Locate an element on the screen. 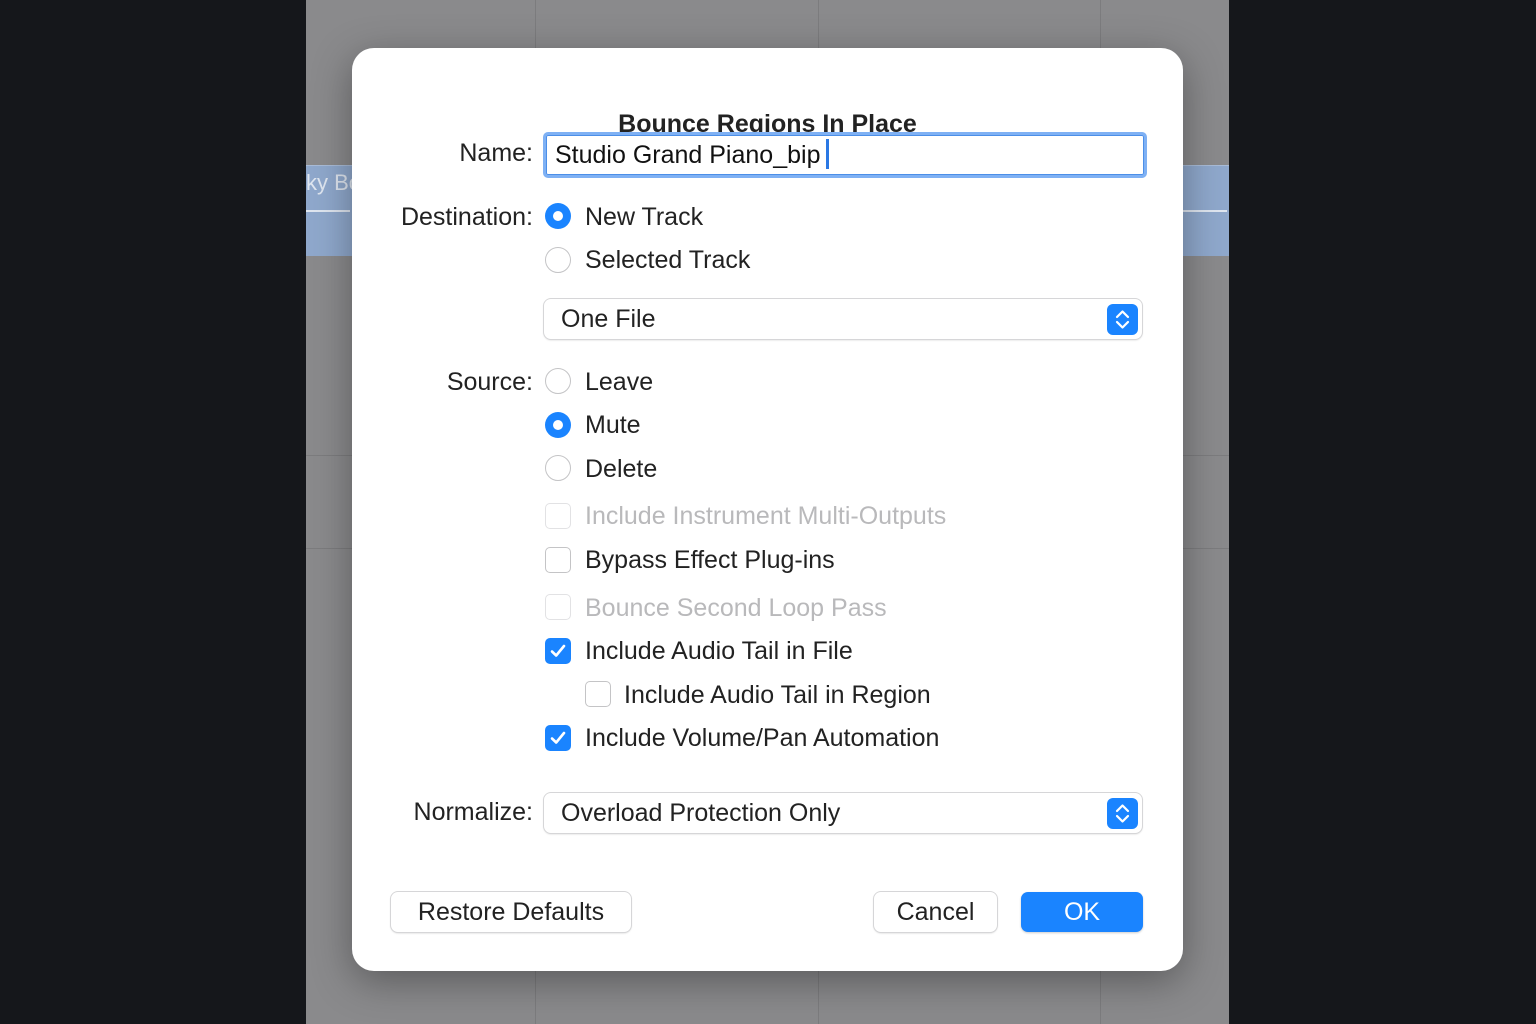  source-label: Source: is located at coordinates (489, 382).